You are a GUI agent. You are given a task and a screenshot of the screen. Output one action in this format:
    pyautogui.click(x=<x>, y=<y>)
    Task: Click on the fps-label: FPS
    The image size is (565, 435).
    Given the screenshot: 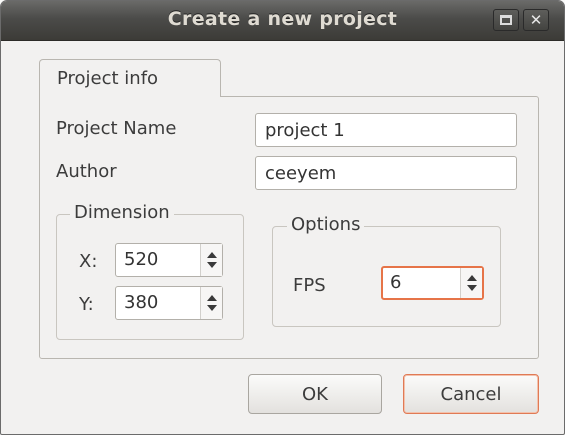 What is the action you would take?
    pyautogui.click(x=309, y=285)
    